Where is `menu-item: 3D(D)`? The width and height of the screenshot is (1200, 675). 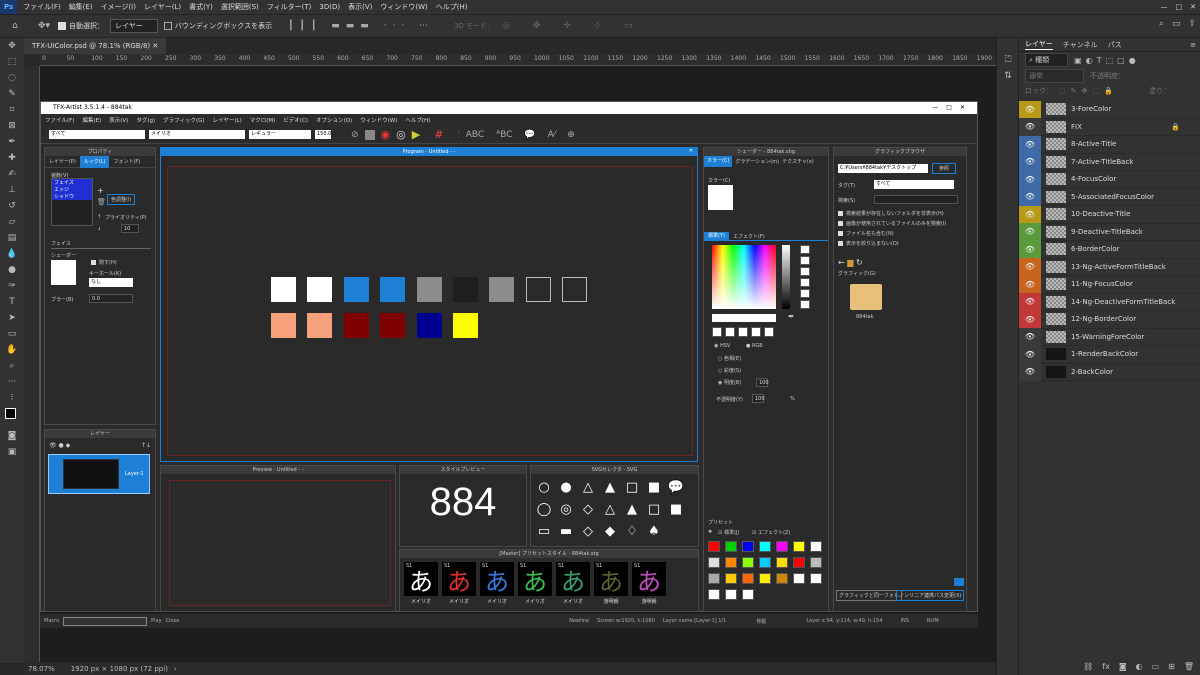
menu-item: 3D(D) is located at coordinates (329, 7).